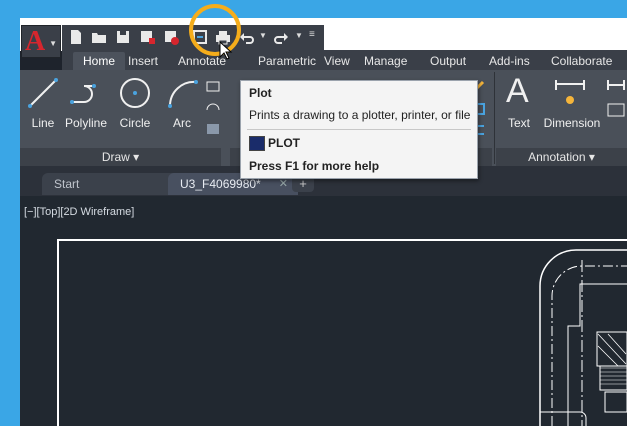  Describe the element at coordinates (287, 61) in the screenshot. I see `tab-parametric: Parametric` at that location.